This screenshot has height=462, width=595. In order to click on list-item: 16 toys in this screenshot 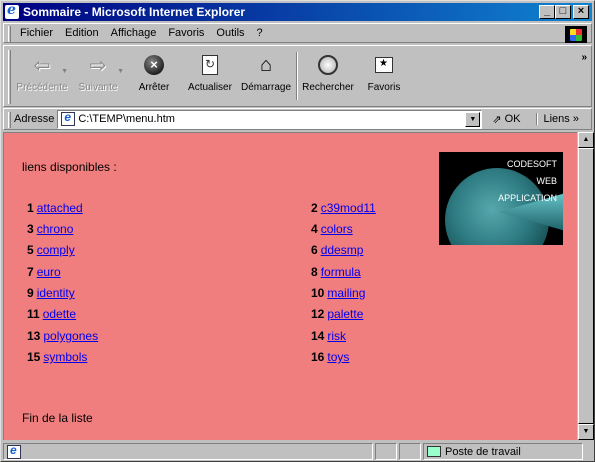, I will do `click(330, 357)`.